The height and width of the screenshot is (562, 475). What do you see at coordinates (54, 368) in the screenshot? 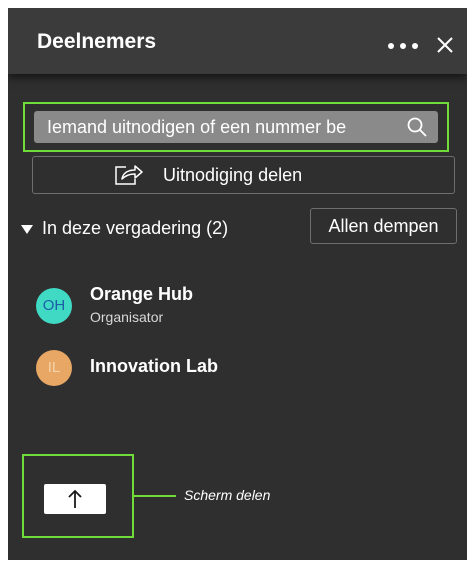
I see `avatar: IL` at bounding box center [54, 368].